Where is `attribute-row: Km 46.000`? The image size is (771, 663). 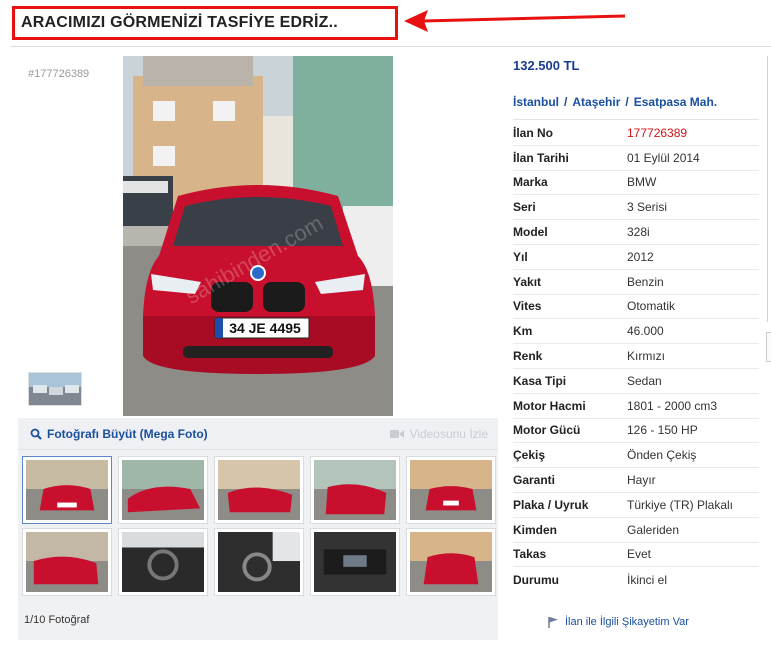
attribute-row: Km 46.000 is located at coordinates (636, 332).